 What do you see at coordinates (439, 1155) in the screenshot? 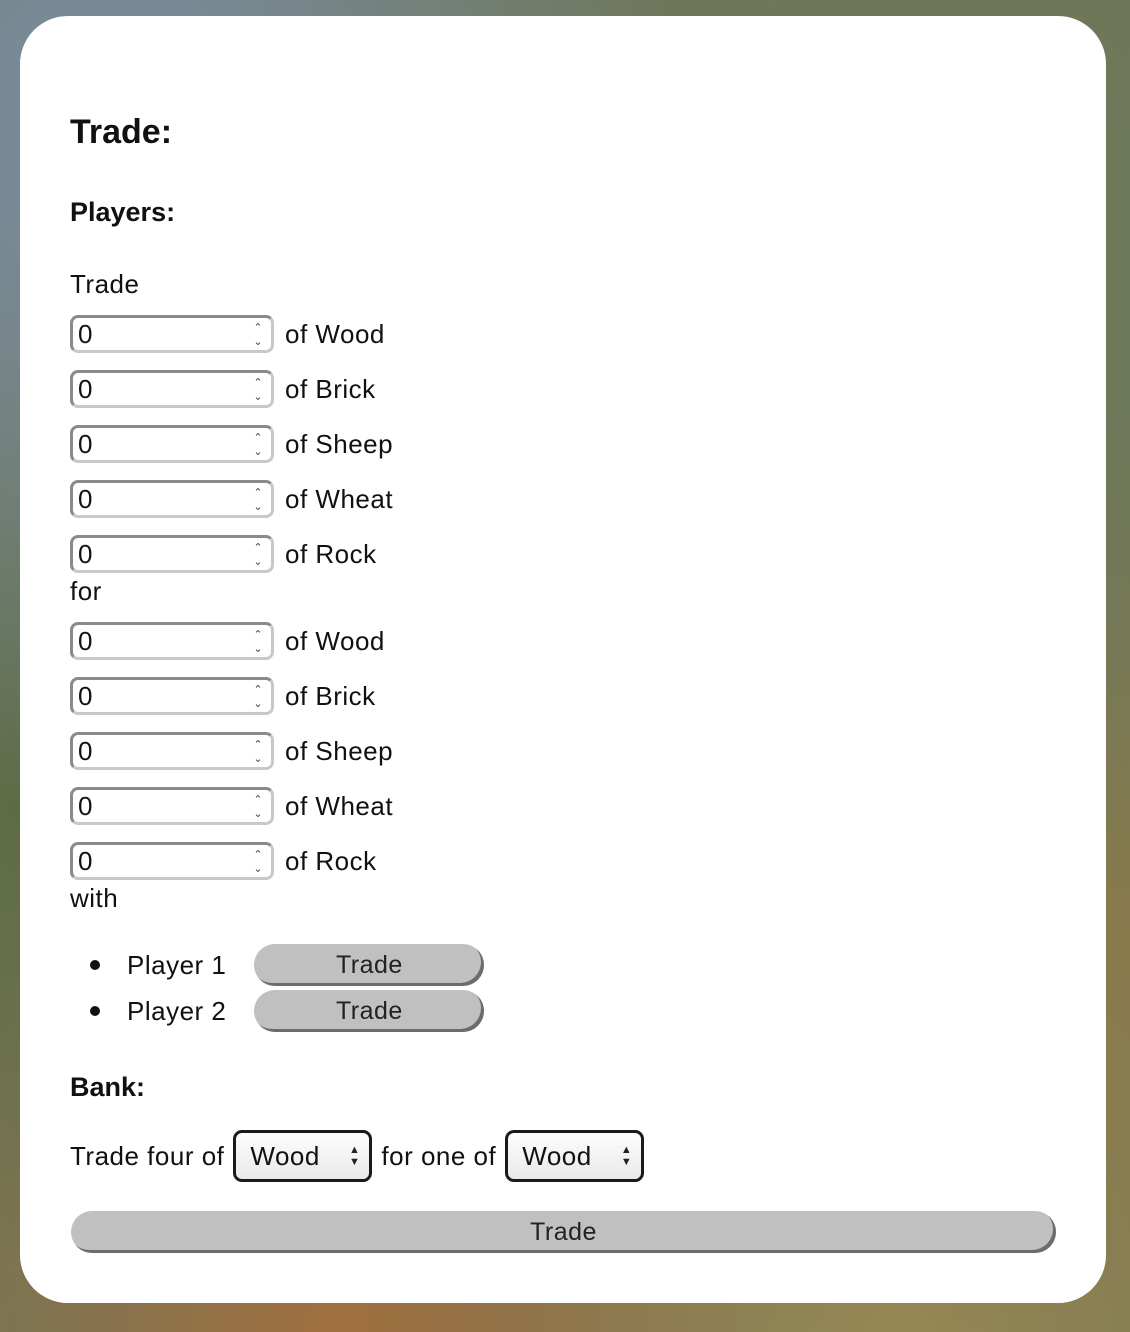
I see `bank-middle-label: for one of` at bounding box center [439, 1155].